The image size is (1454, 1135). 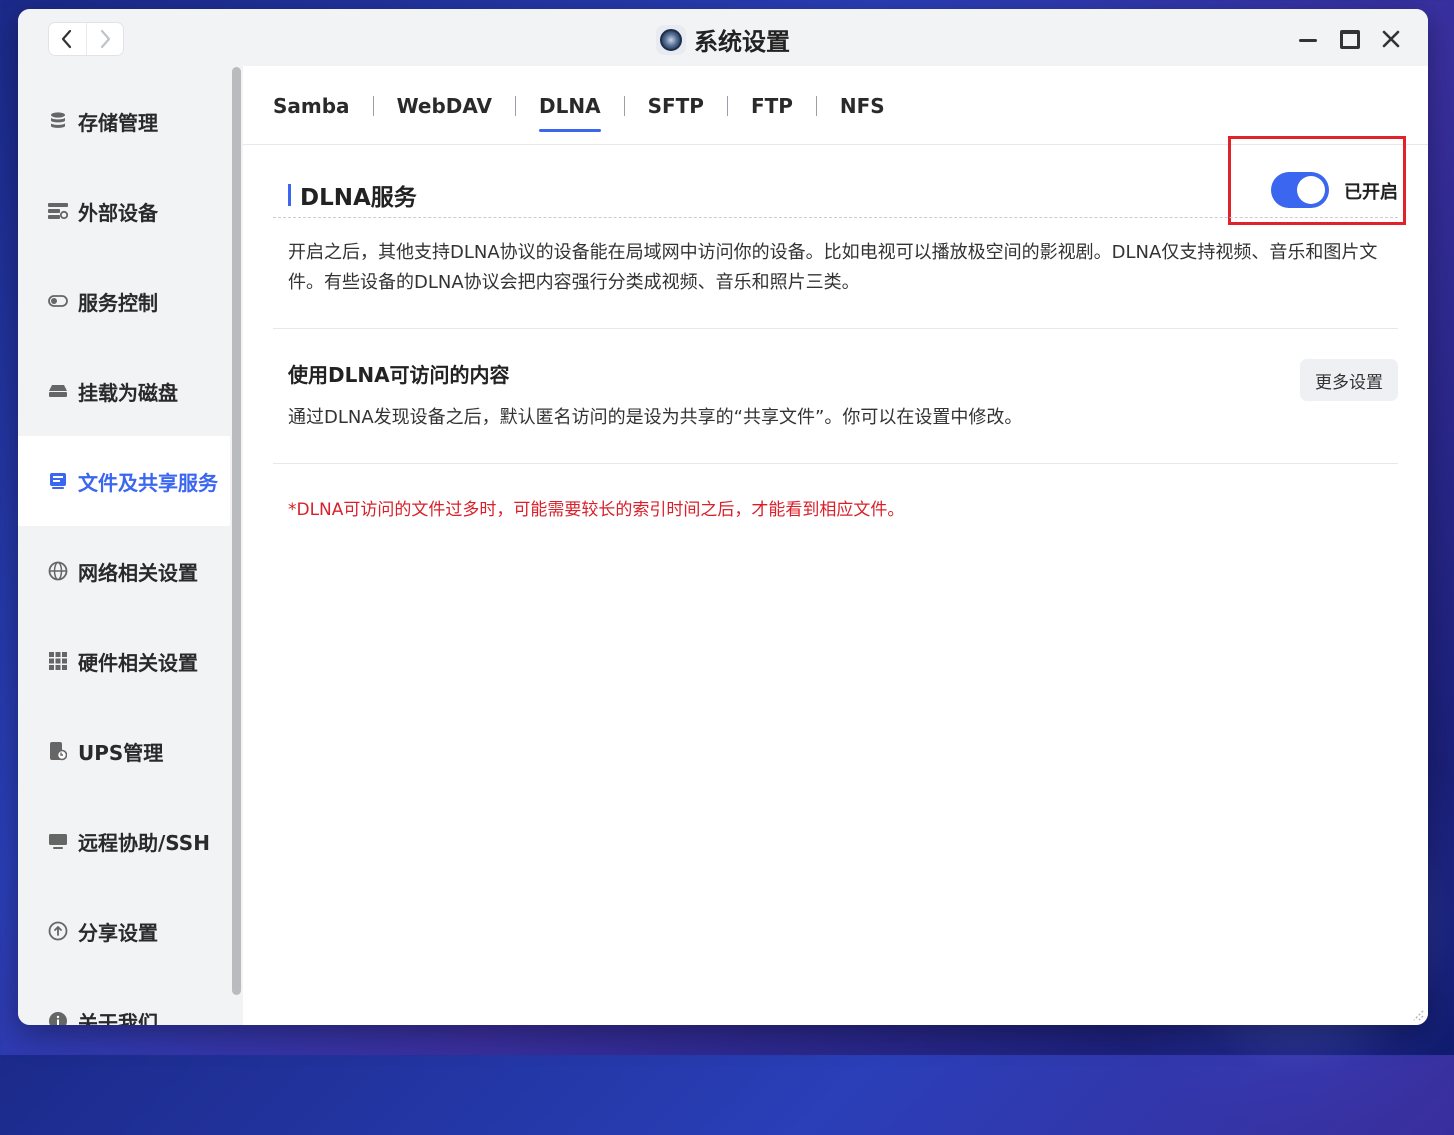 I want to click on window-title-group: 系统设置, so click(x=723, y=39).